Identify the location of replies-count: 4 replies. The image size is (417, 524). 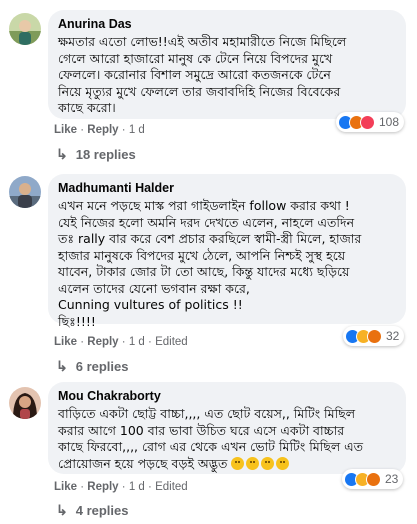
(102, 510).